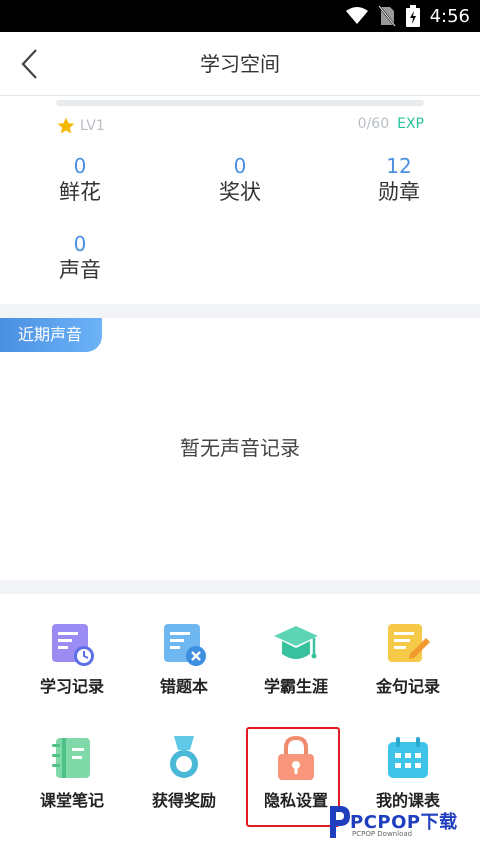  What do you see at coordinates (240, 16) in the screenshot?
I see `status-bar: 4:56` at bounding box center [240, 16].